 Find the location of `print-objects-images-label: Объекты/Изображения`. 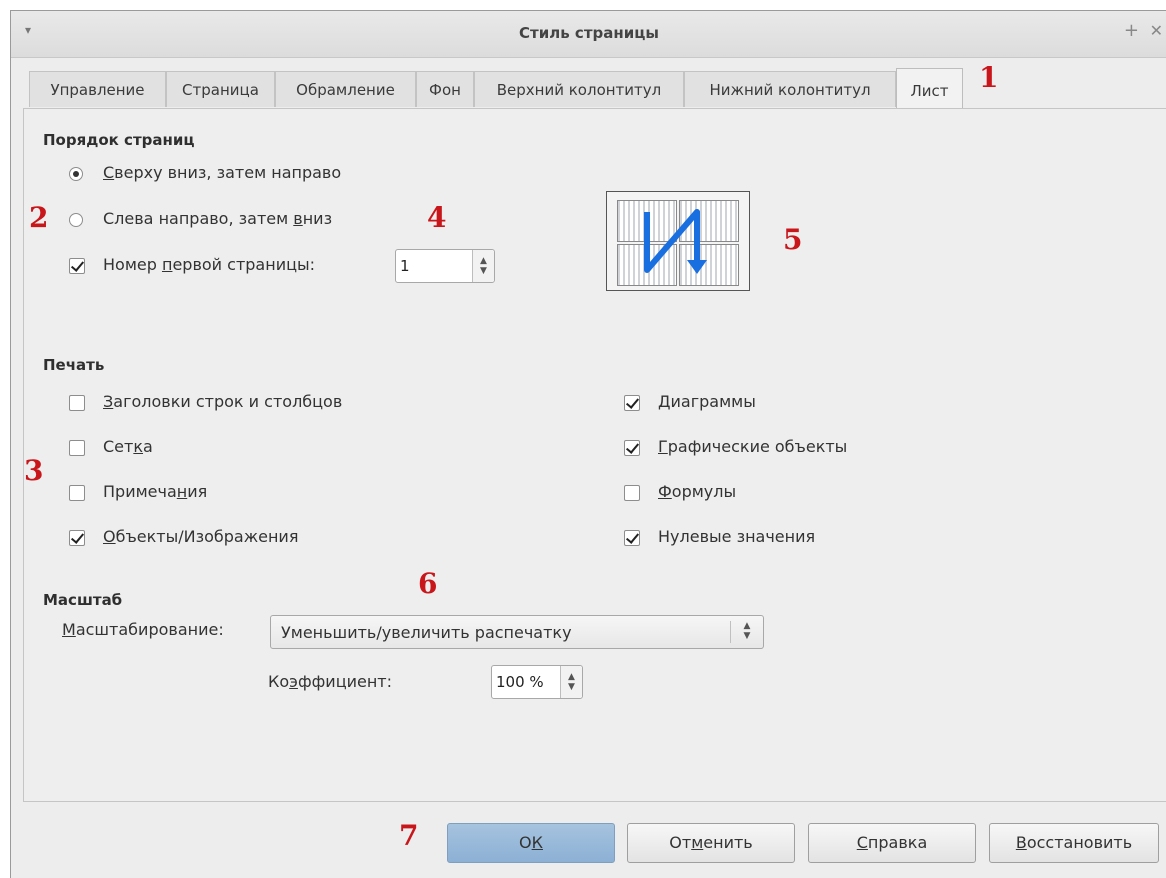

print-objects-images-label: Объекты/Изображения is located at coordinates (200, 536).